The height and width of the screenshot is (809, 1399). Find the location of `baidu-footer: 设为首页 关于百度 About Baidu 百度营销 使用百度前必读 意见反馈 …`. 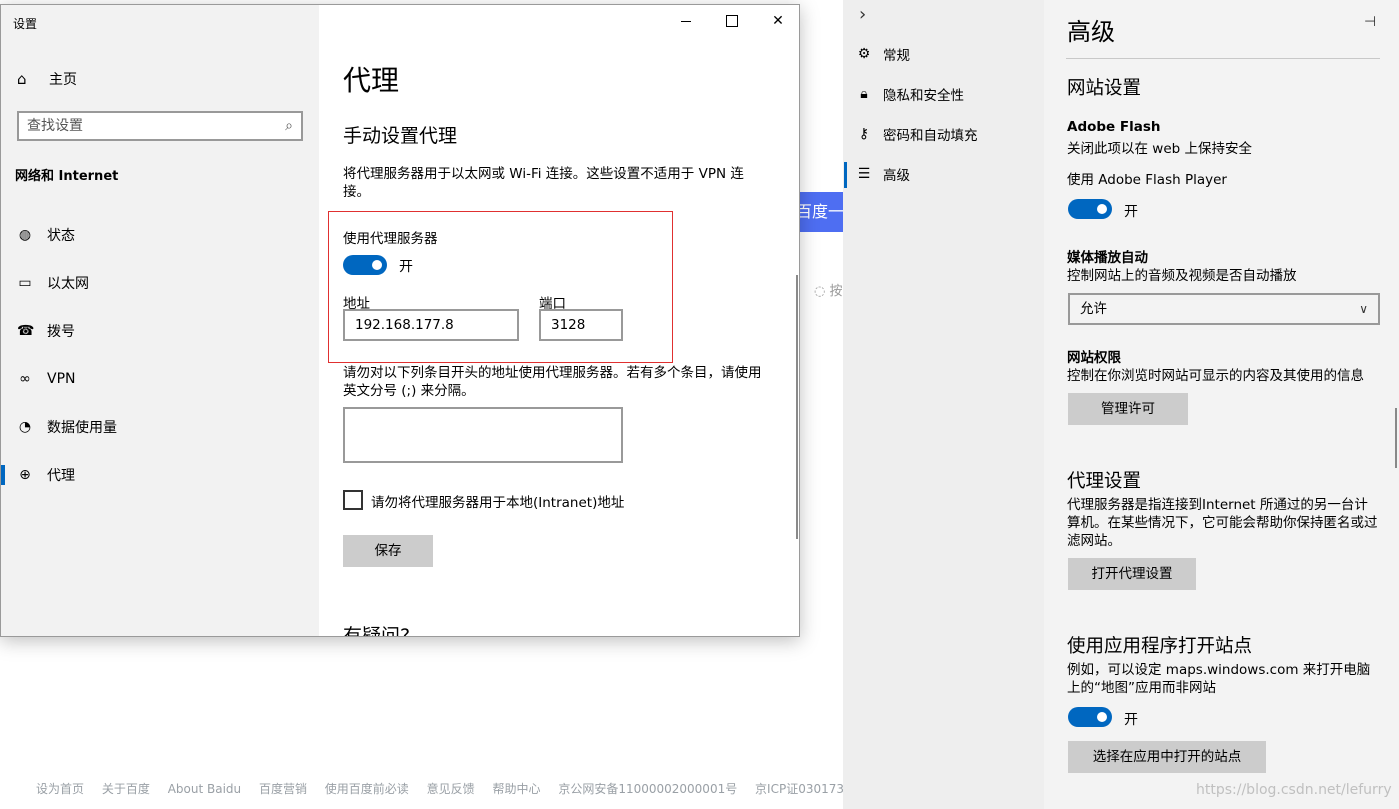

baidu-footer: 设为首页 关于百度 About Baidu 百度营销 使用百度前必读 意见反馈 … is located at coordinates (453, 788).